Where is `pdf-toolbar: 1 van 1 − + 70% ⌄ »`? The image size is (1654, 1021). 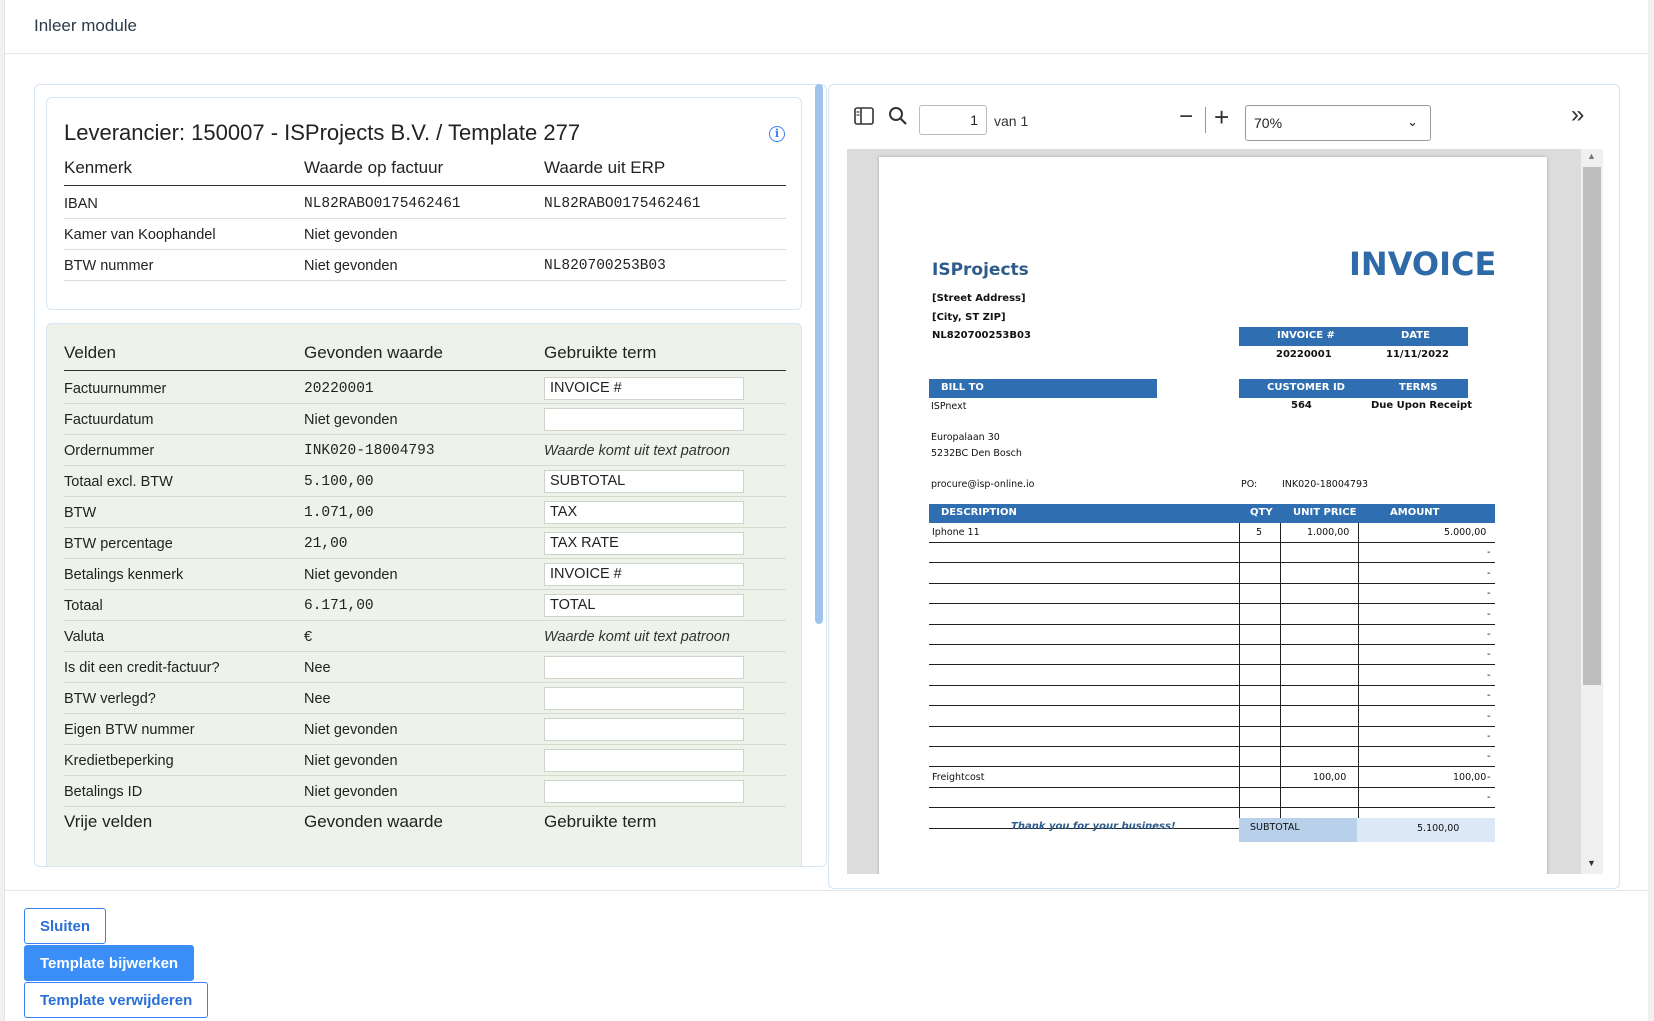
pdf-toolbar: 1 van 1 − + 70% ⌄ » is located at coordinates (1224, 117).